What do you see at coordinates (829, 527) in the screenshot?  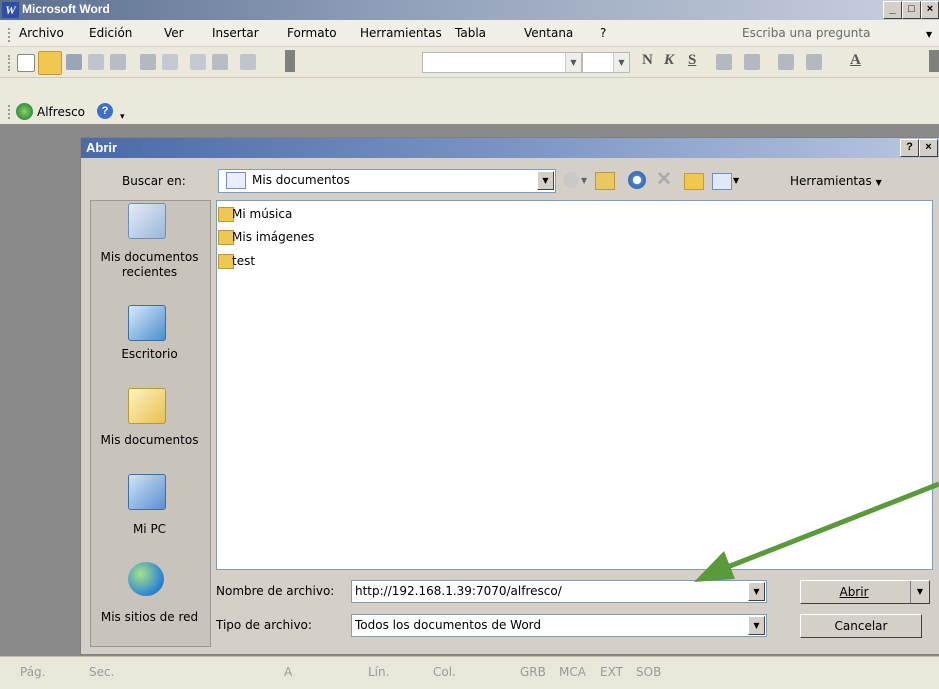 I see `arrow-shaft` at bounding box center [829, 527].